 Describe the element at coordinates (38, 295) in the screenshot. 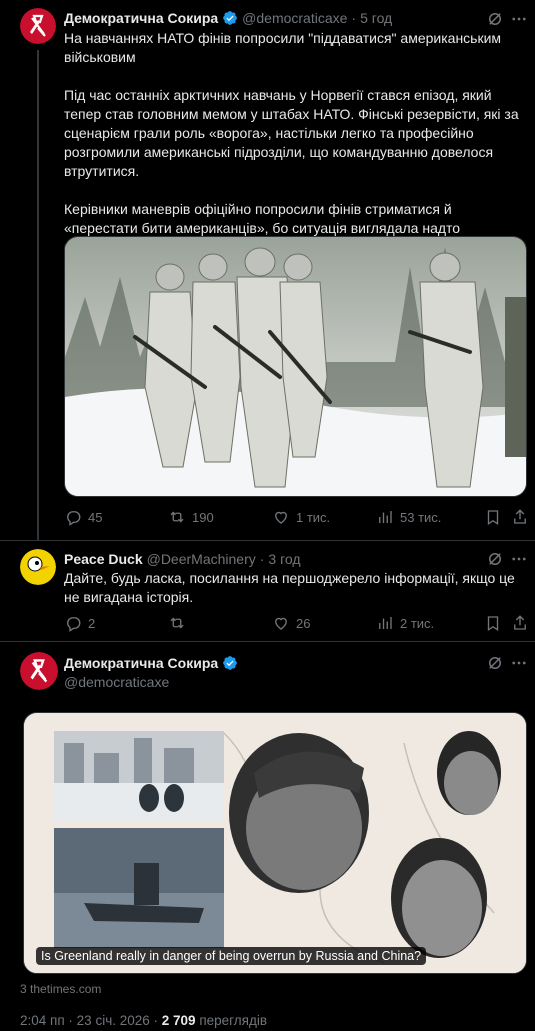

I see `thread-line` at that location.